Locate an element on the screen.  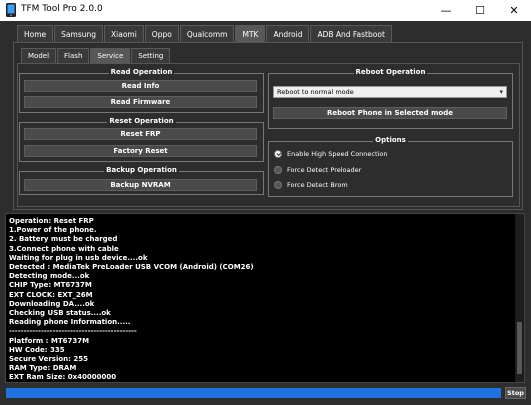
sub-tab-bar: Model Flash Service Setting is located at coordinates (96, 55).